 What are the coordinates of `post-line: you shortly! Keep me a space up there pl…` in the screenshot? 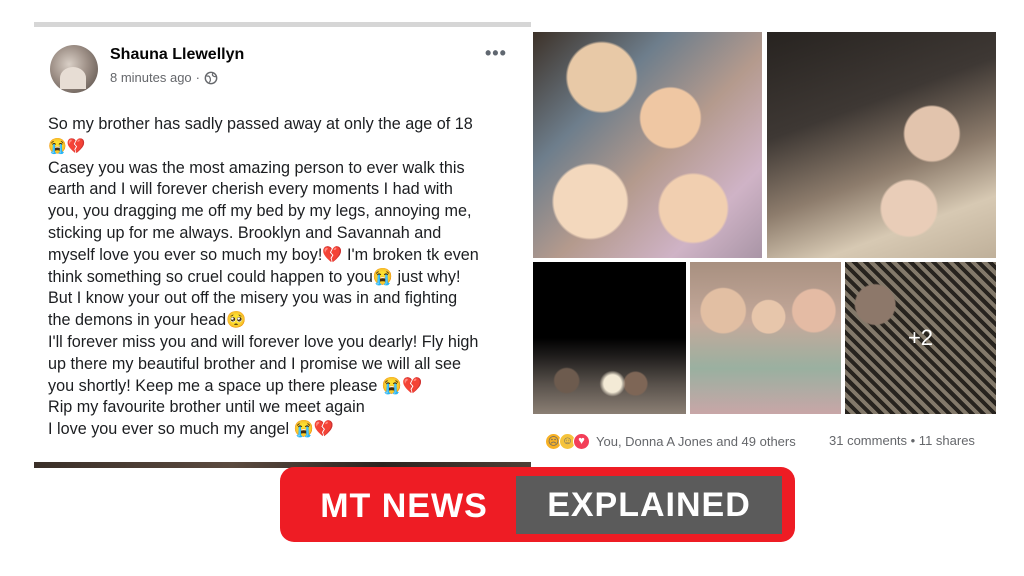 It's located at (235, 385).